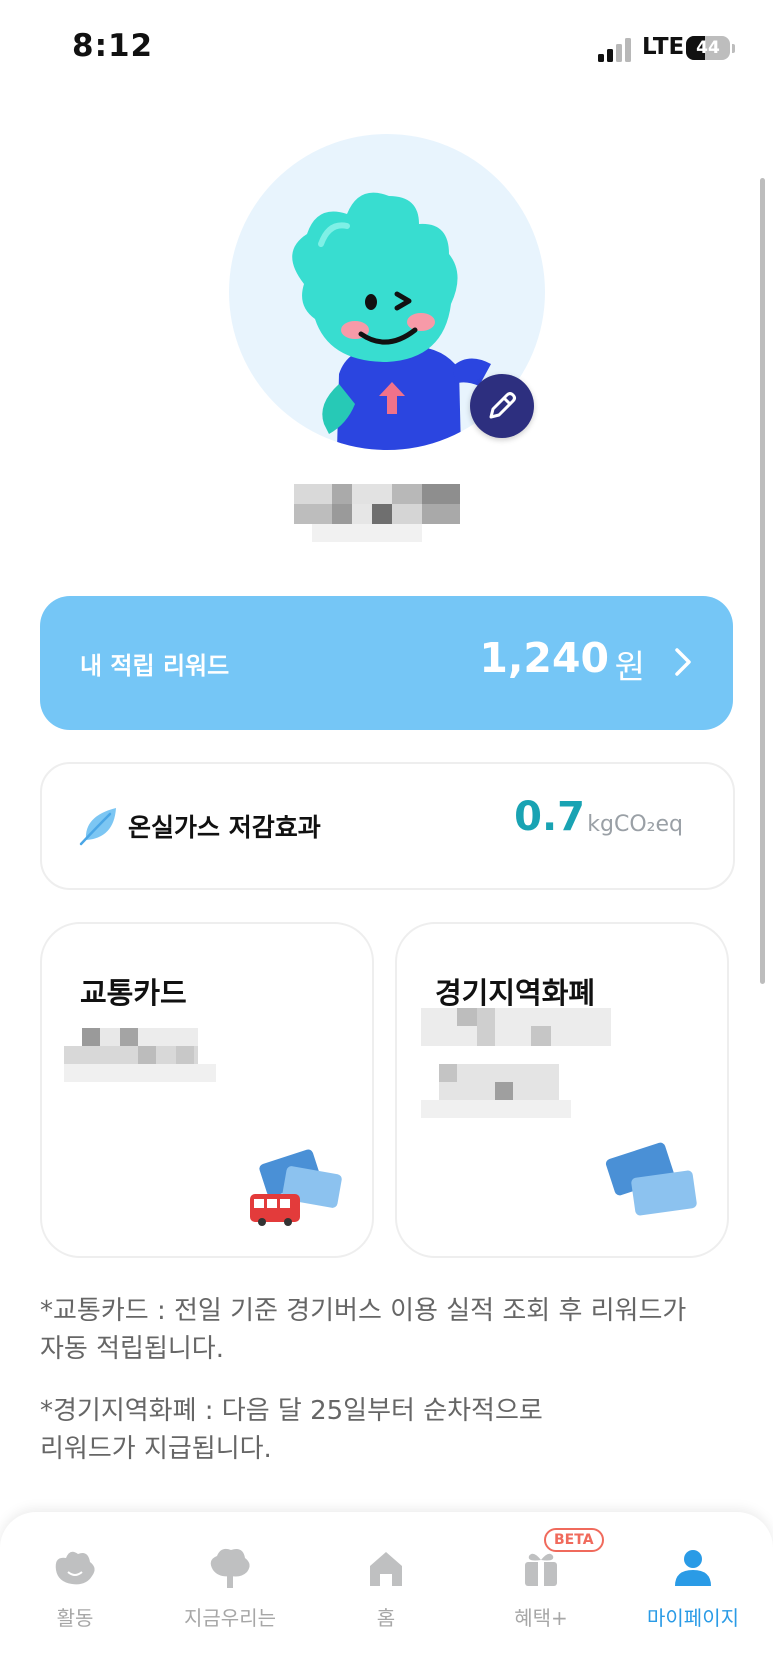 The width and height of the screenshot is (773, 1673). What do you see at coordinates (515, 993) in the screenshot?
I see `local-currency-card-title: 경기지역화폐` at bounding box center [515, 993].